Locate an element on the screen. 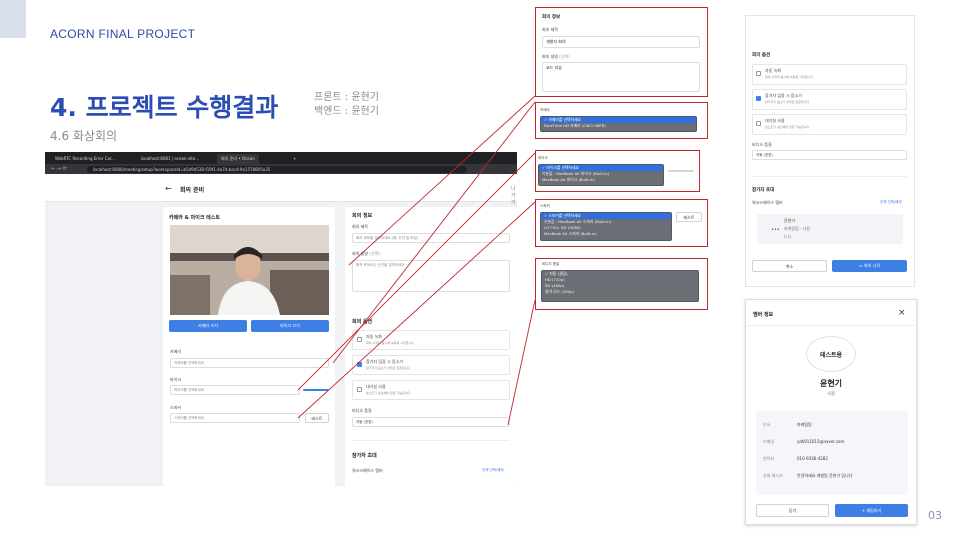  modal-title: 멤버 정보 is located at coordinates (763, 315).